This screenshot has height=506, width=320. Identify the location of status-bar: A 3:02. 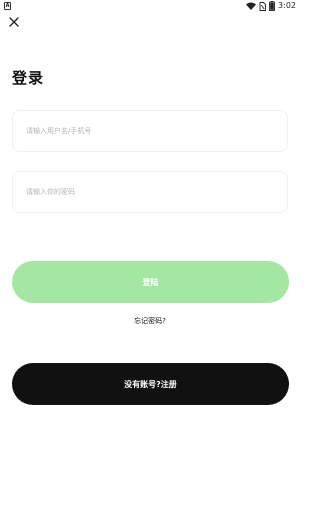
(150, 6).